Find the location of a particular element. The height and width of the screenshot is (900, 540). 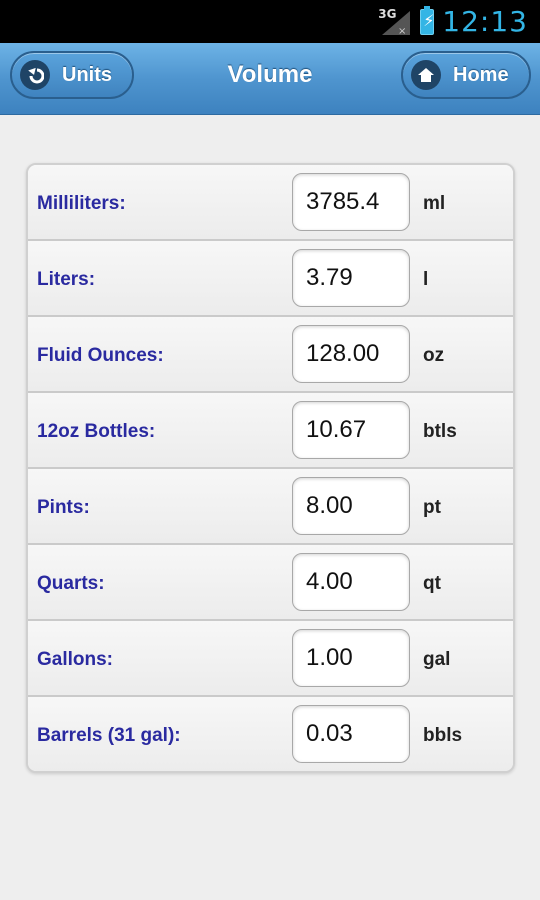

fluid-ounces-input is located at coordinates (351, 354).